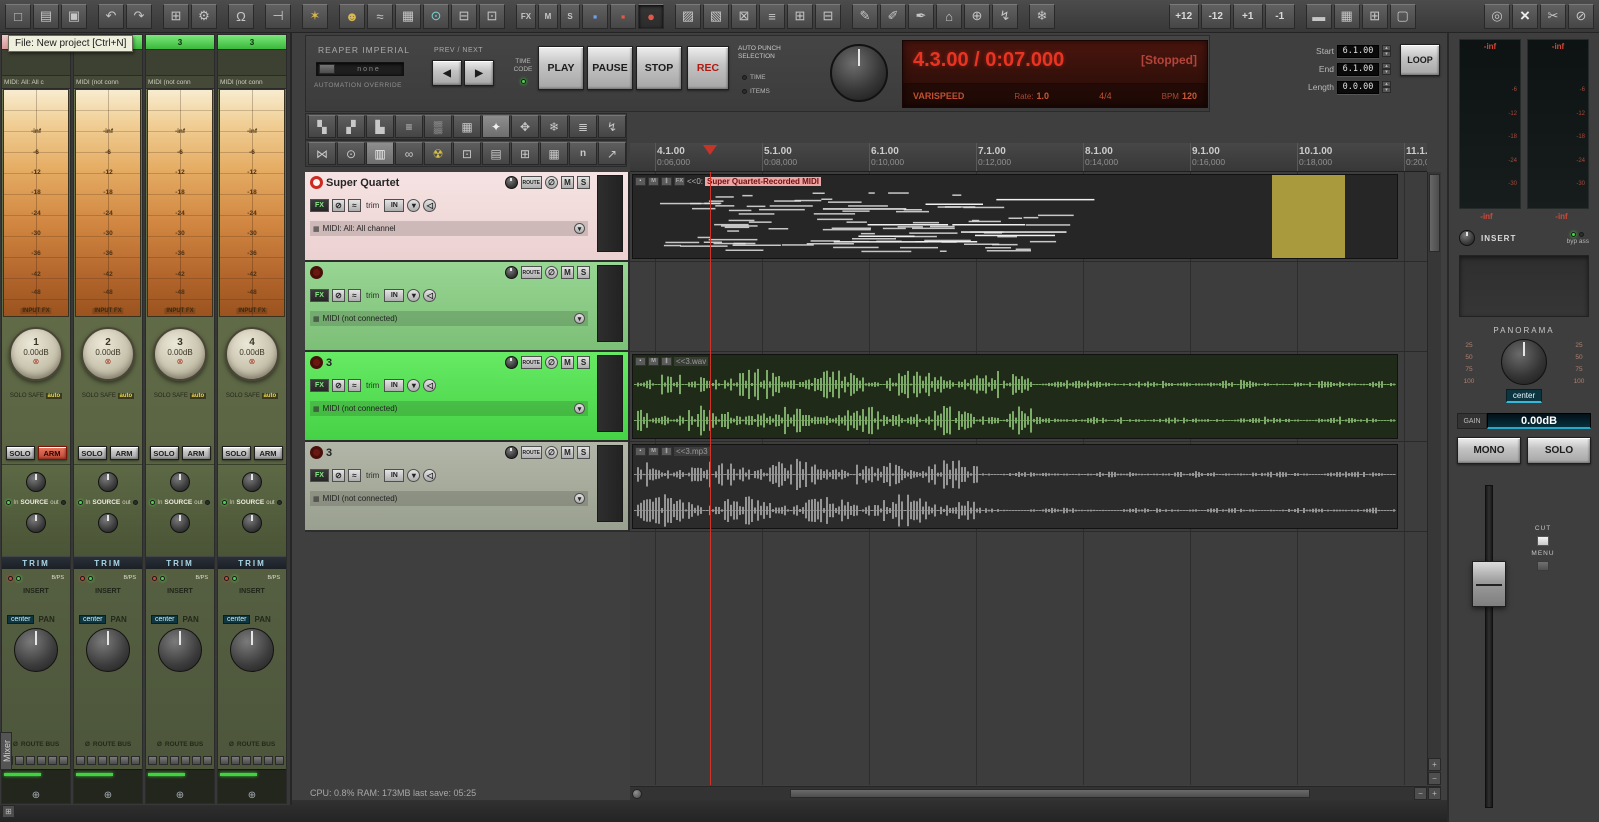 The height and width of the screenshot is (822, 1599). I want to click on marker-insert-button: ✐, so click(893, 16).